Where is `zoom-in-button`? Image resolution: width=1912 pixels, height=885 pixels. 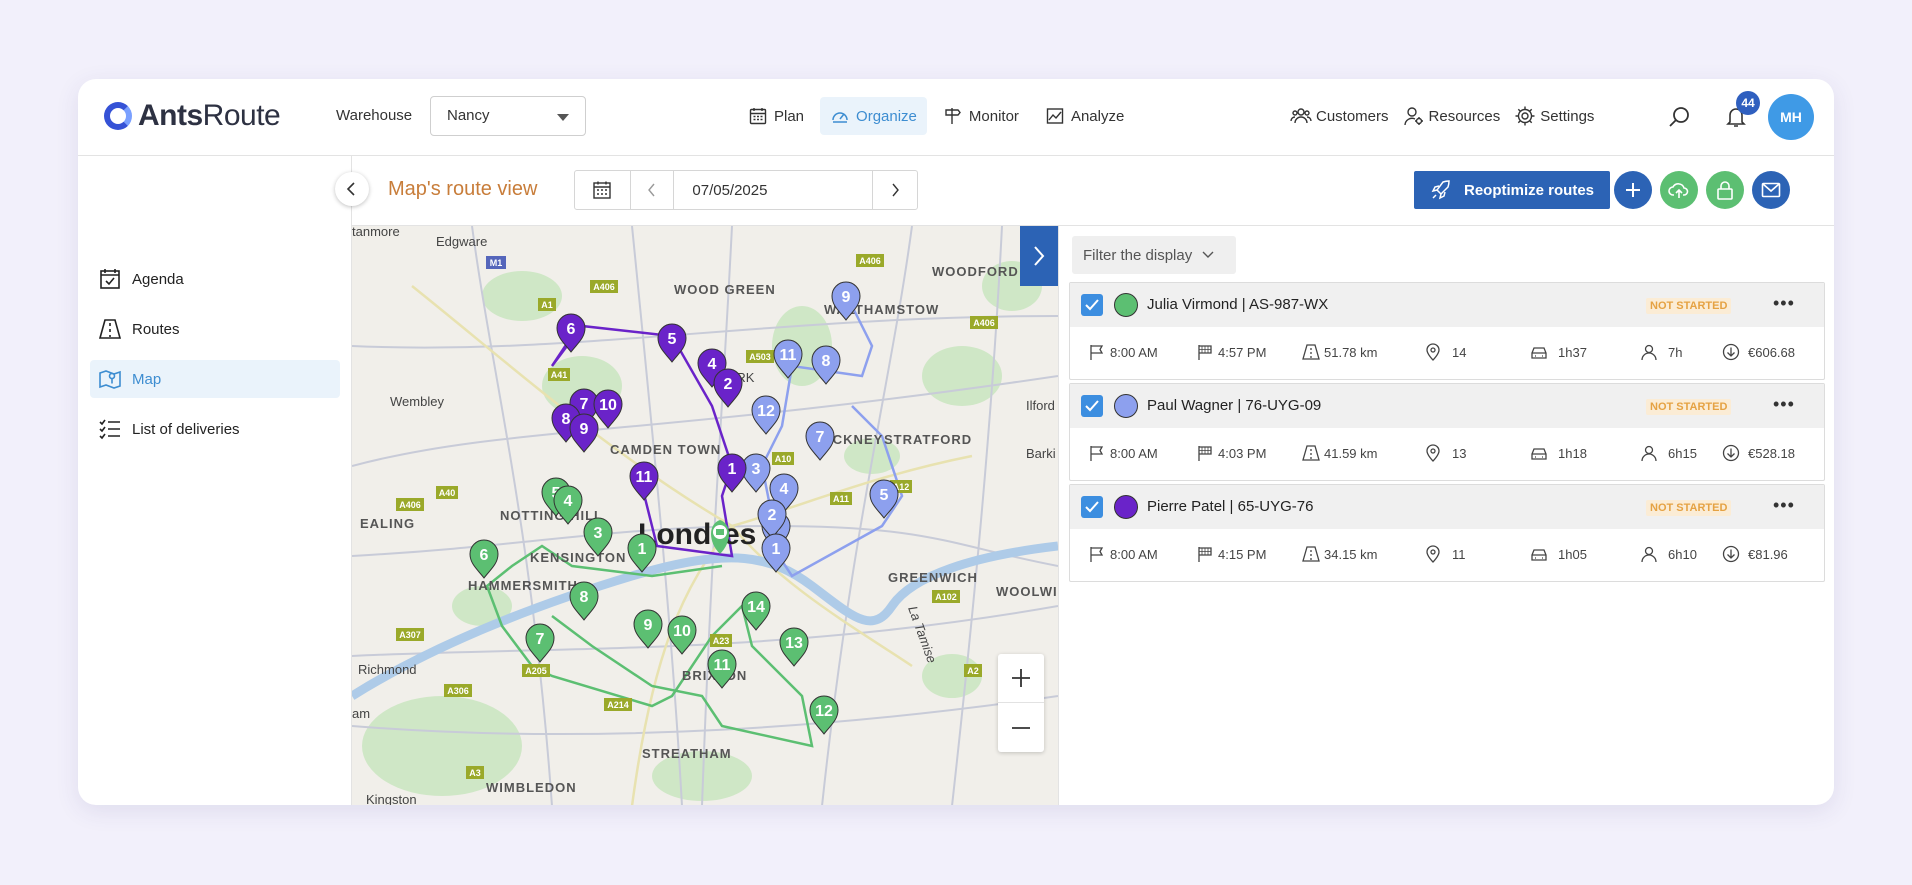
zoom-in-button is located at coordinates (1021, 678).